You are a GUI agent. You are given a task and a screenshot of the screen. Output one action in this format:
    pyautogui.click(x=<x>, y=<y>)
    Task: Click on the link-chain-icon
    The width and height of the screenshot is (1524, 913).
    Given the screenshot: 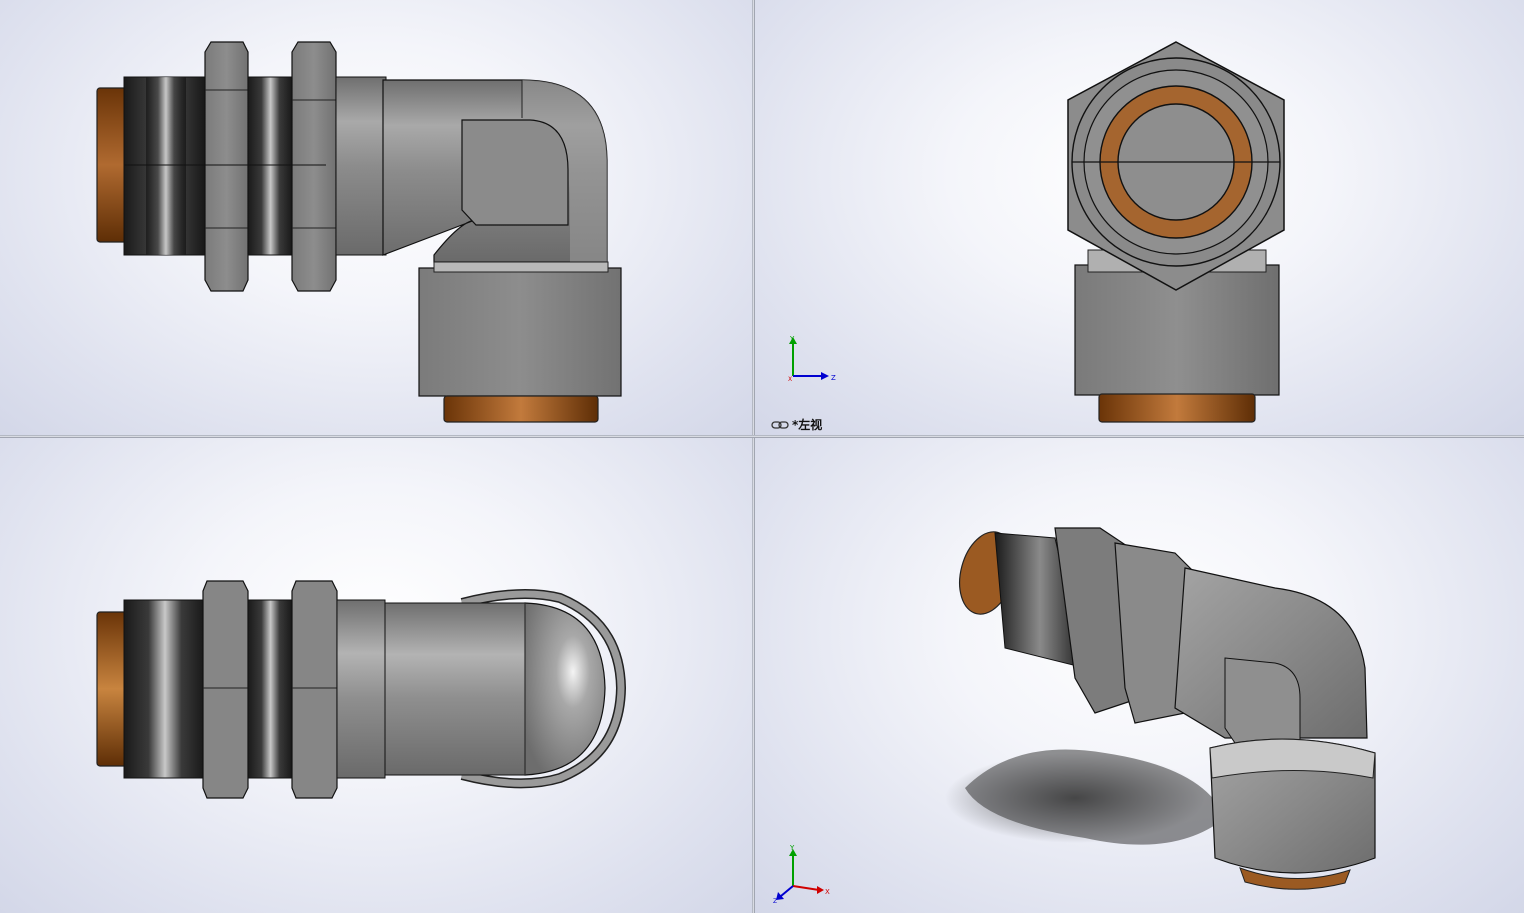 What is the action you would take?
    pyautogui.click(x=780, y=424)
    